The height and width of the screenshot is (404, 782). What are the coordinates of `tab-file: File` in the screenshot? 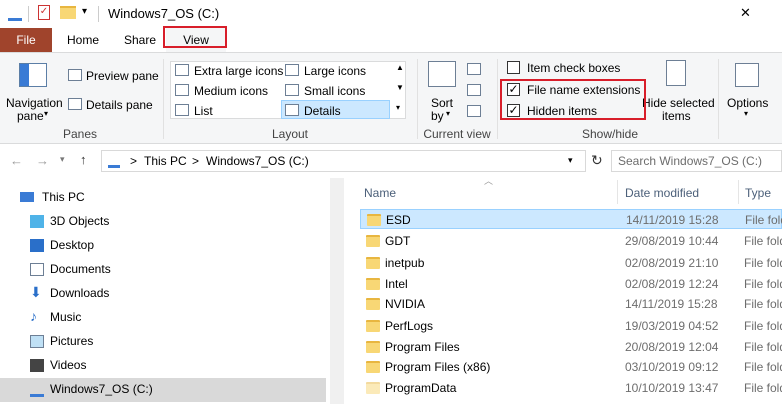 It's located at (26, 40).